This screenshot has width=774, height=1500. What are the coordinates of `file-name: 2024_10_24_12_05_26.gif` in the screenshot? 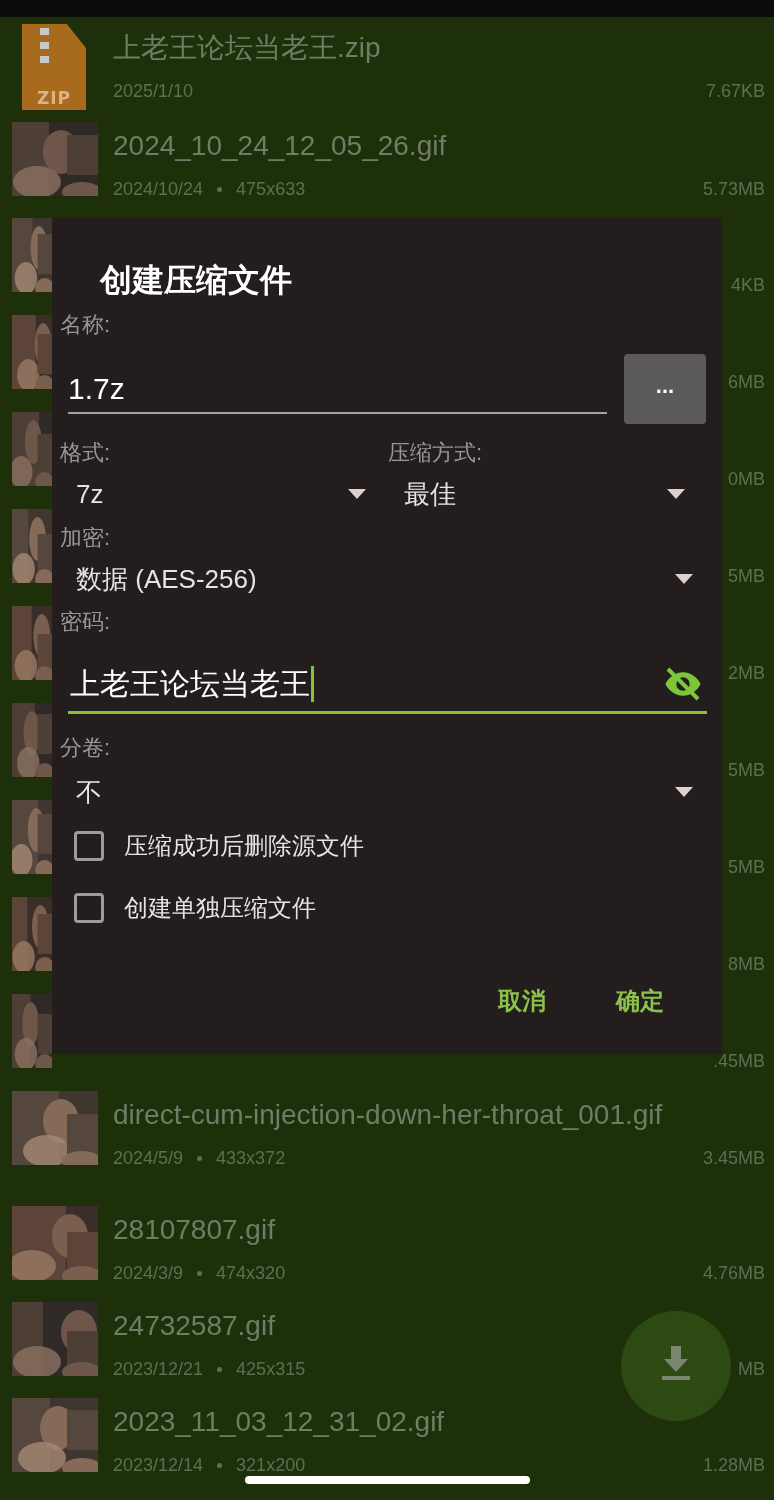 It's located at (280, 146).